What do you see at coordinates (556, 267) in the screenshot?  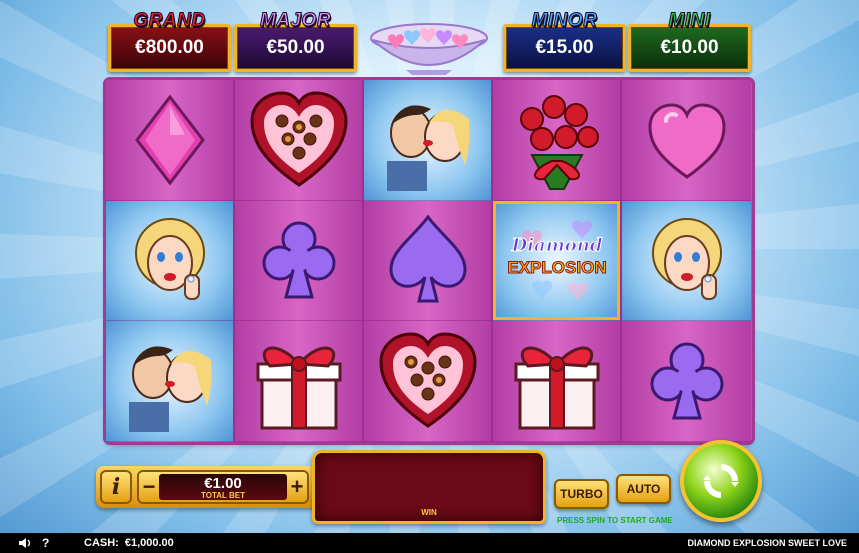 I see `scatter-line2: EXPLOSION` at bounding box center [556, 267].